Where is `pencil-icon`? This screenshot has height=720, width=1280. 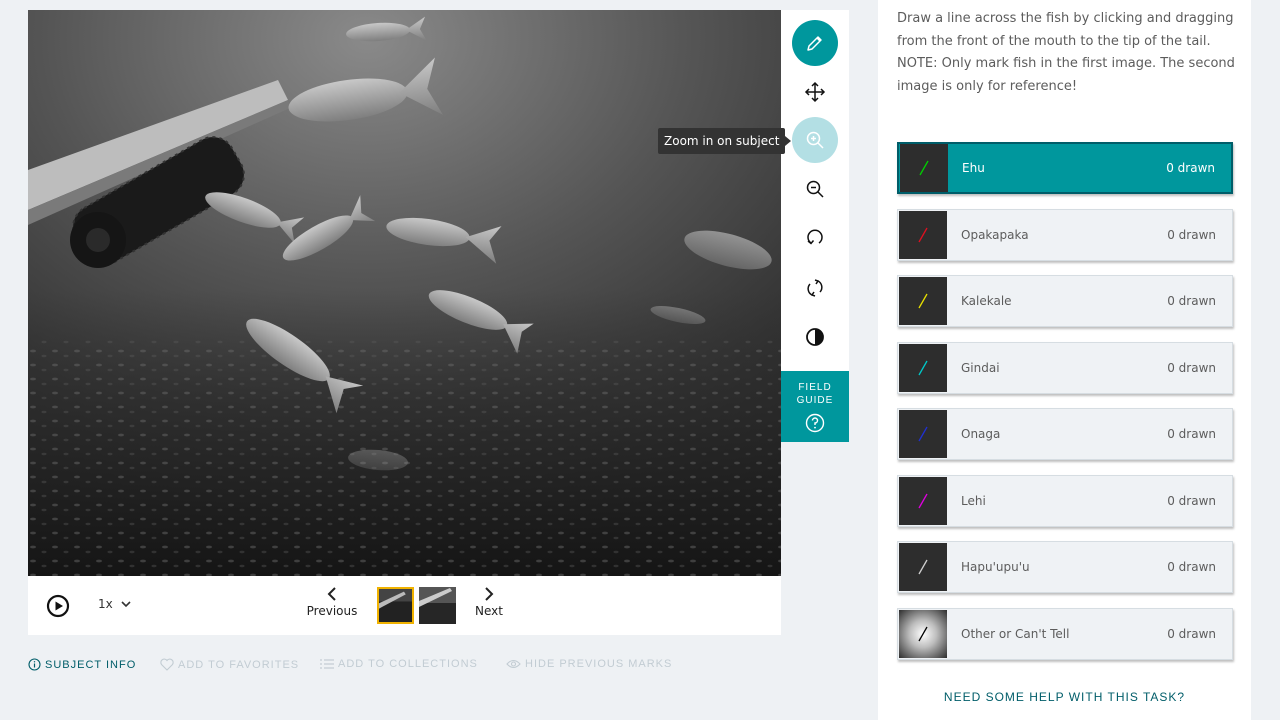 pencil-icon is located at coordinates (814, 43).